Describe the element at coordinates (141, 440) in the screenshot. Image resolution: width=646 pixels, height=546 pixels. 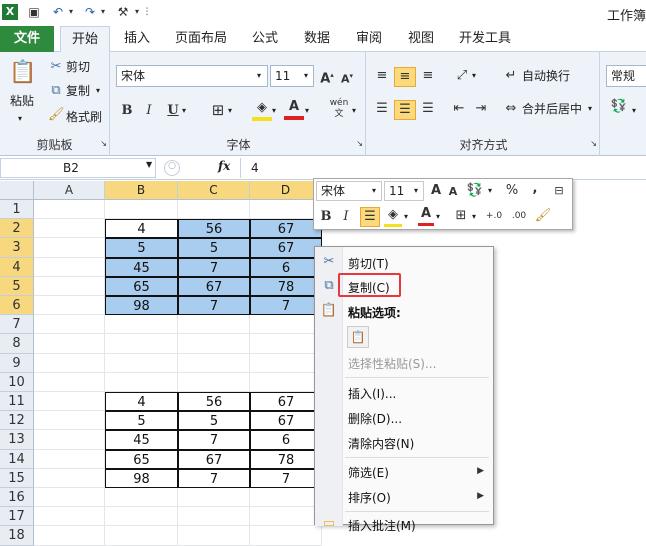
I see `grid-cell: 45` at that location.